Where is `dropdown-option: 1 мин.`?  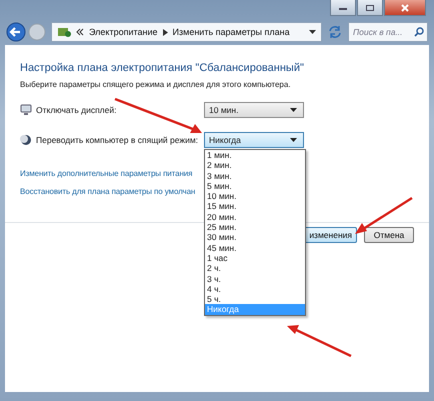
dropdown-option: 1 мин. is located at coordinates (255, 155).